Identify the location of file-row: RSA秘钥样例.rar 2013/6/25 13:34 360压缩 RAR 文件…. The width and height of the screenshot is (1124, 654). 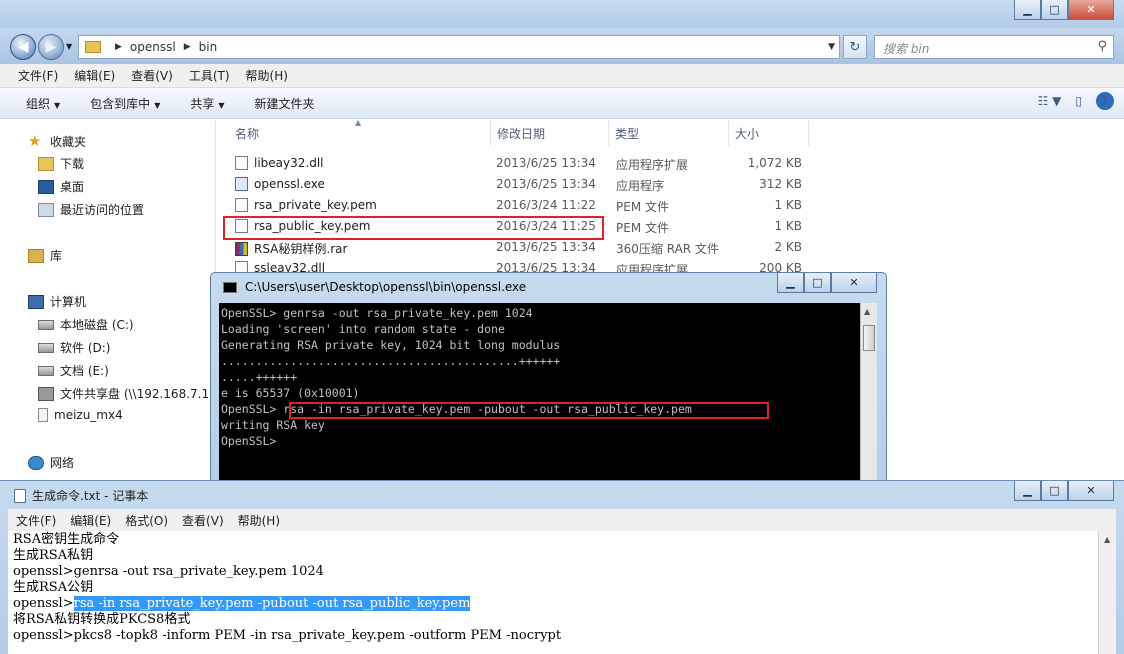
(517, 247).